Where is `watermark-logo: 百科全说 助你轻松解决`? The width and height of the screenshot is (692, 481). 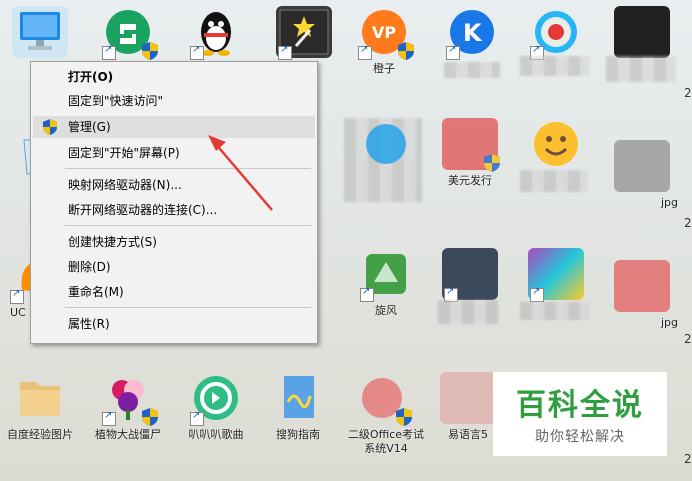
watermark-logo: 百科全说 助你轻松解决 is located at coordinates (580, 414).